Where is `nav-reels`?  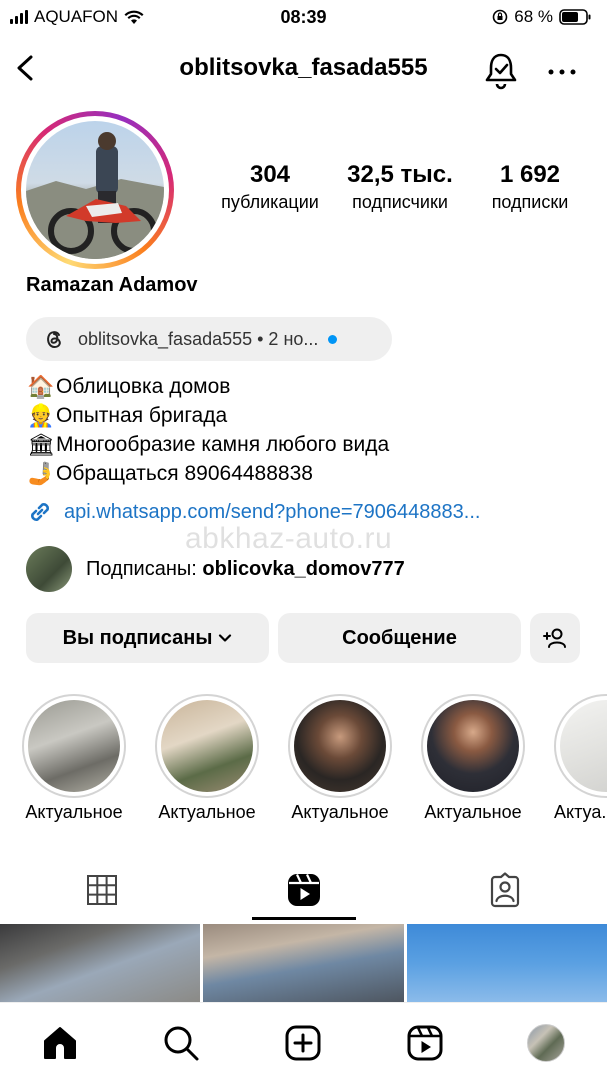
nav-reels is located at coordinates (425, 1043).